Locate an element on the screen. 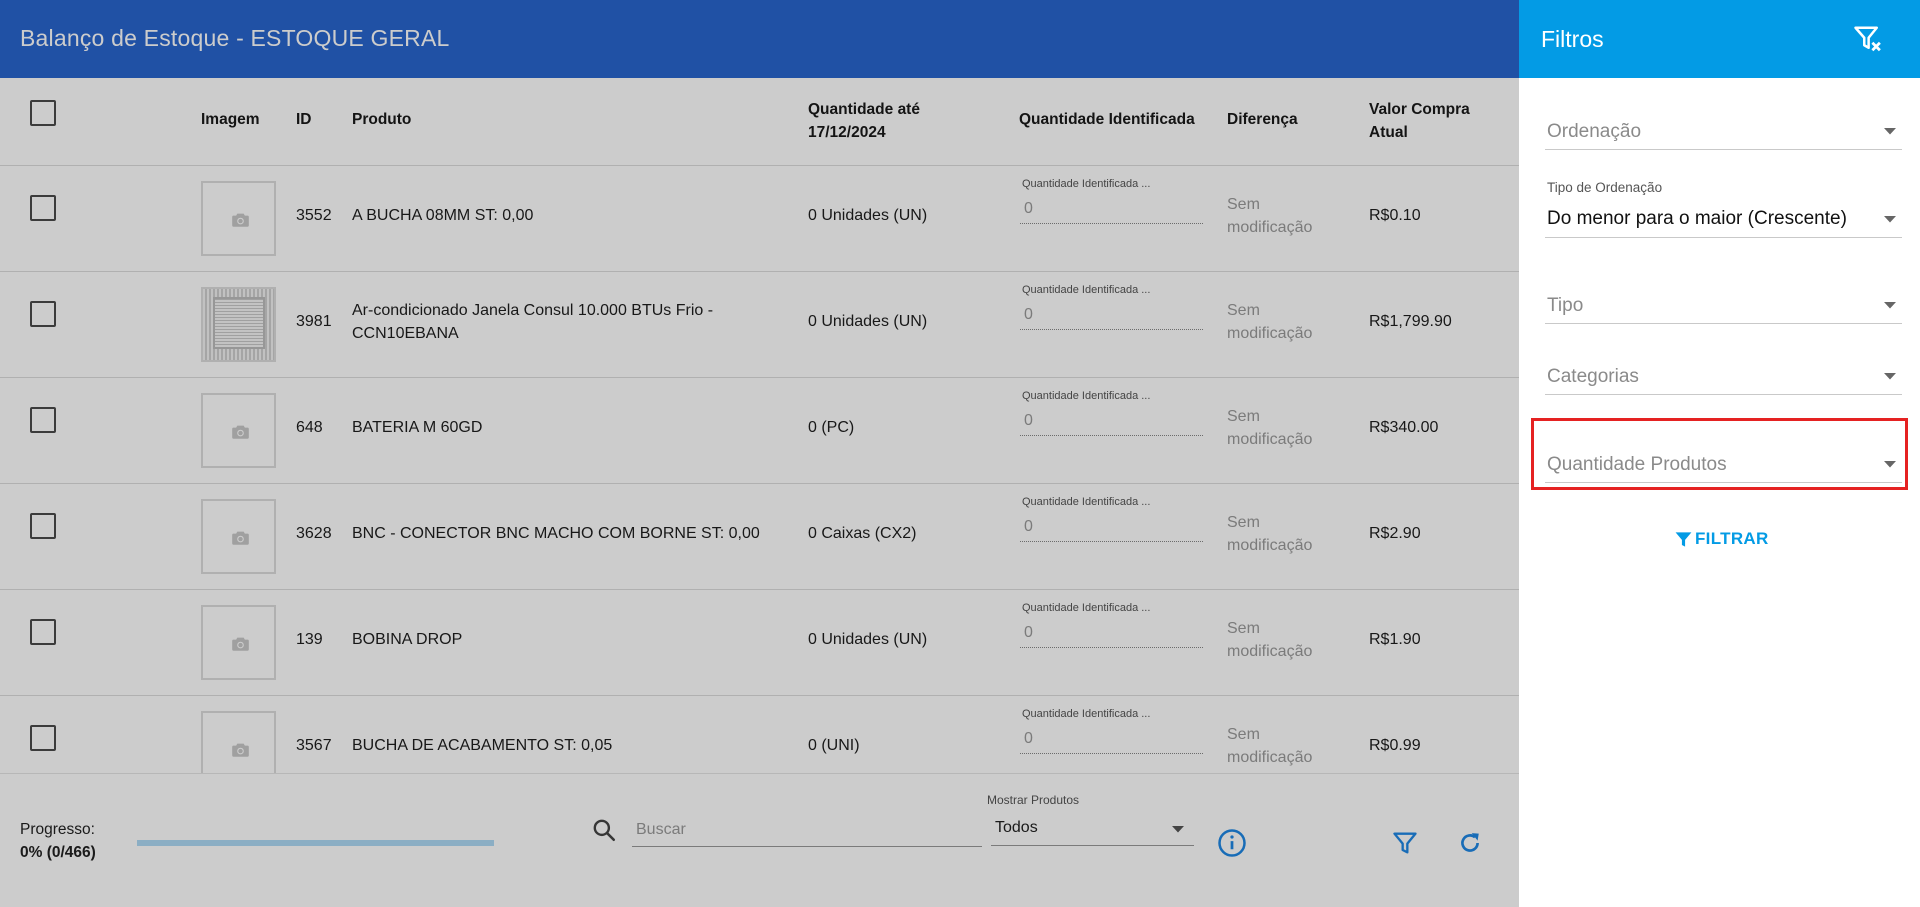  type-select: Tipo is located at coordinates (1723, 305).